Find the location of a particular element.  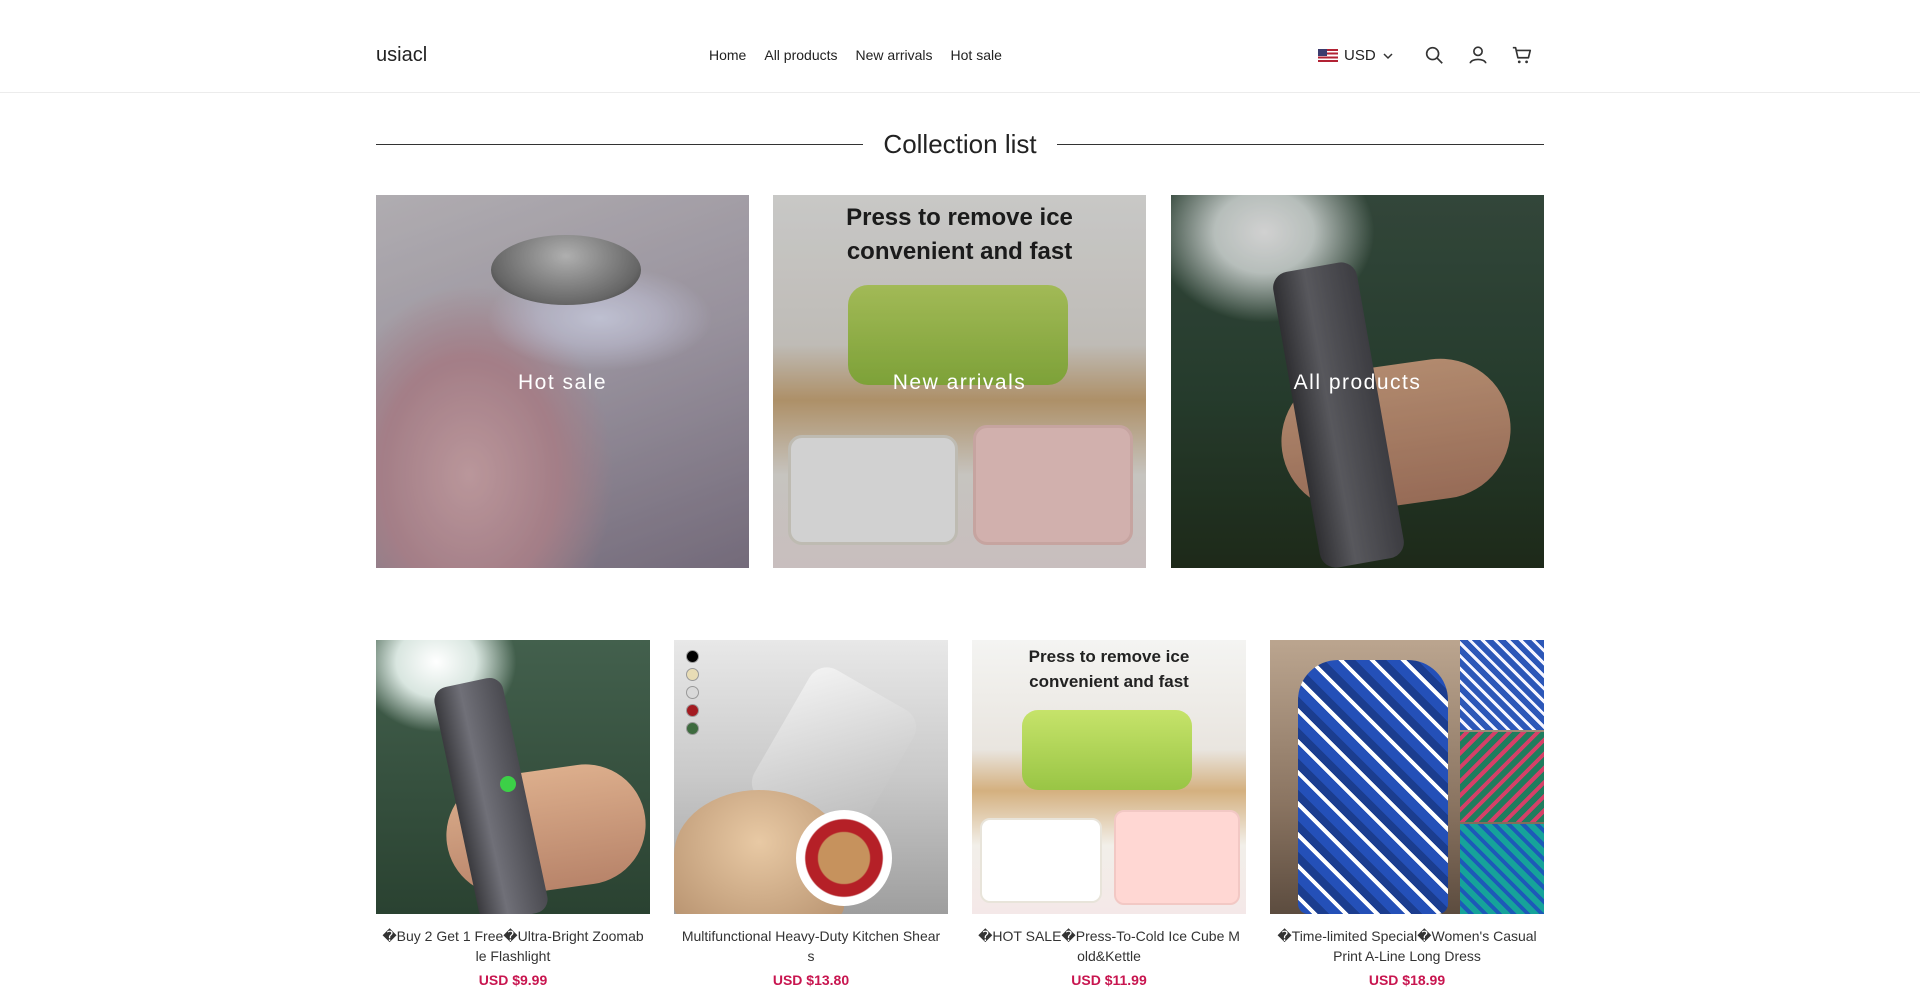

collection-label: Hot sale is located at coordinates (562, 382).